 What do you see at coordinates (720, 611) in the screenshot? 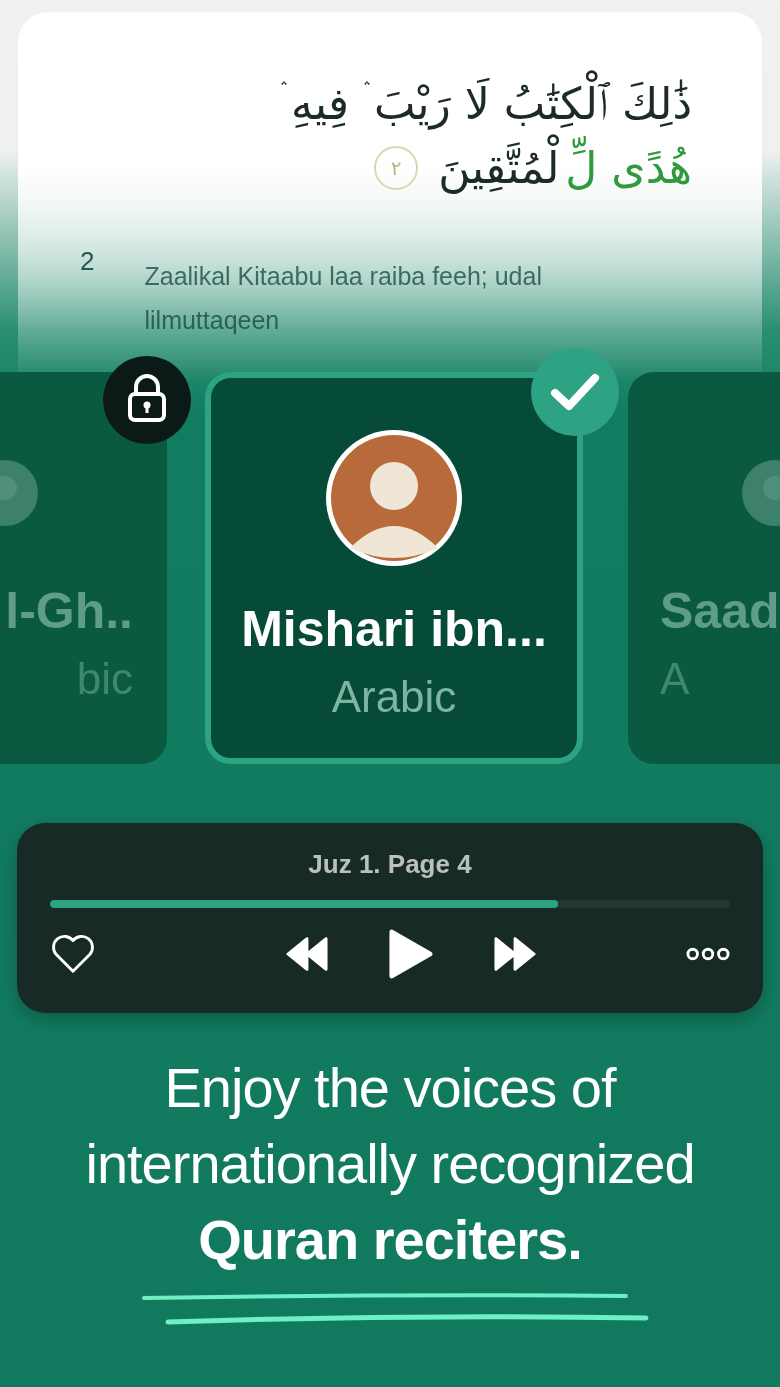
I see `reciter-name: Saad` at bounding box center [720, 611].